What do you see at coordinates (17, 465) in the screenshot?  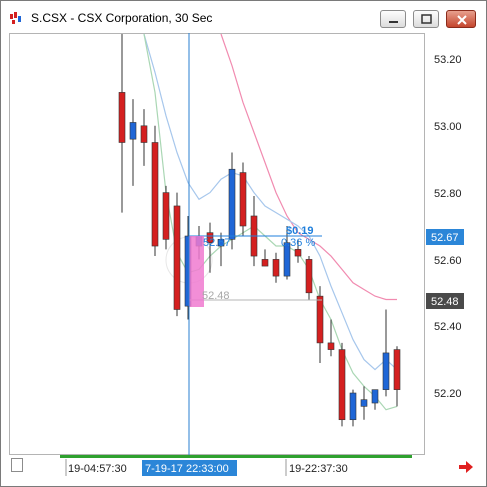 I see `corner-checkbox` at bounding box center [17, 465].